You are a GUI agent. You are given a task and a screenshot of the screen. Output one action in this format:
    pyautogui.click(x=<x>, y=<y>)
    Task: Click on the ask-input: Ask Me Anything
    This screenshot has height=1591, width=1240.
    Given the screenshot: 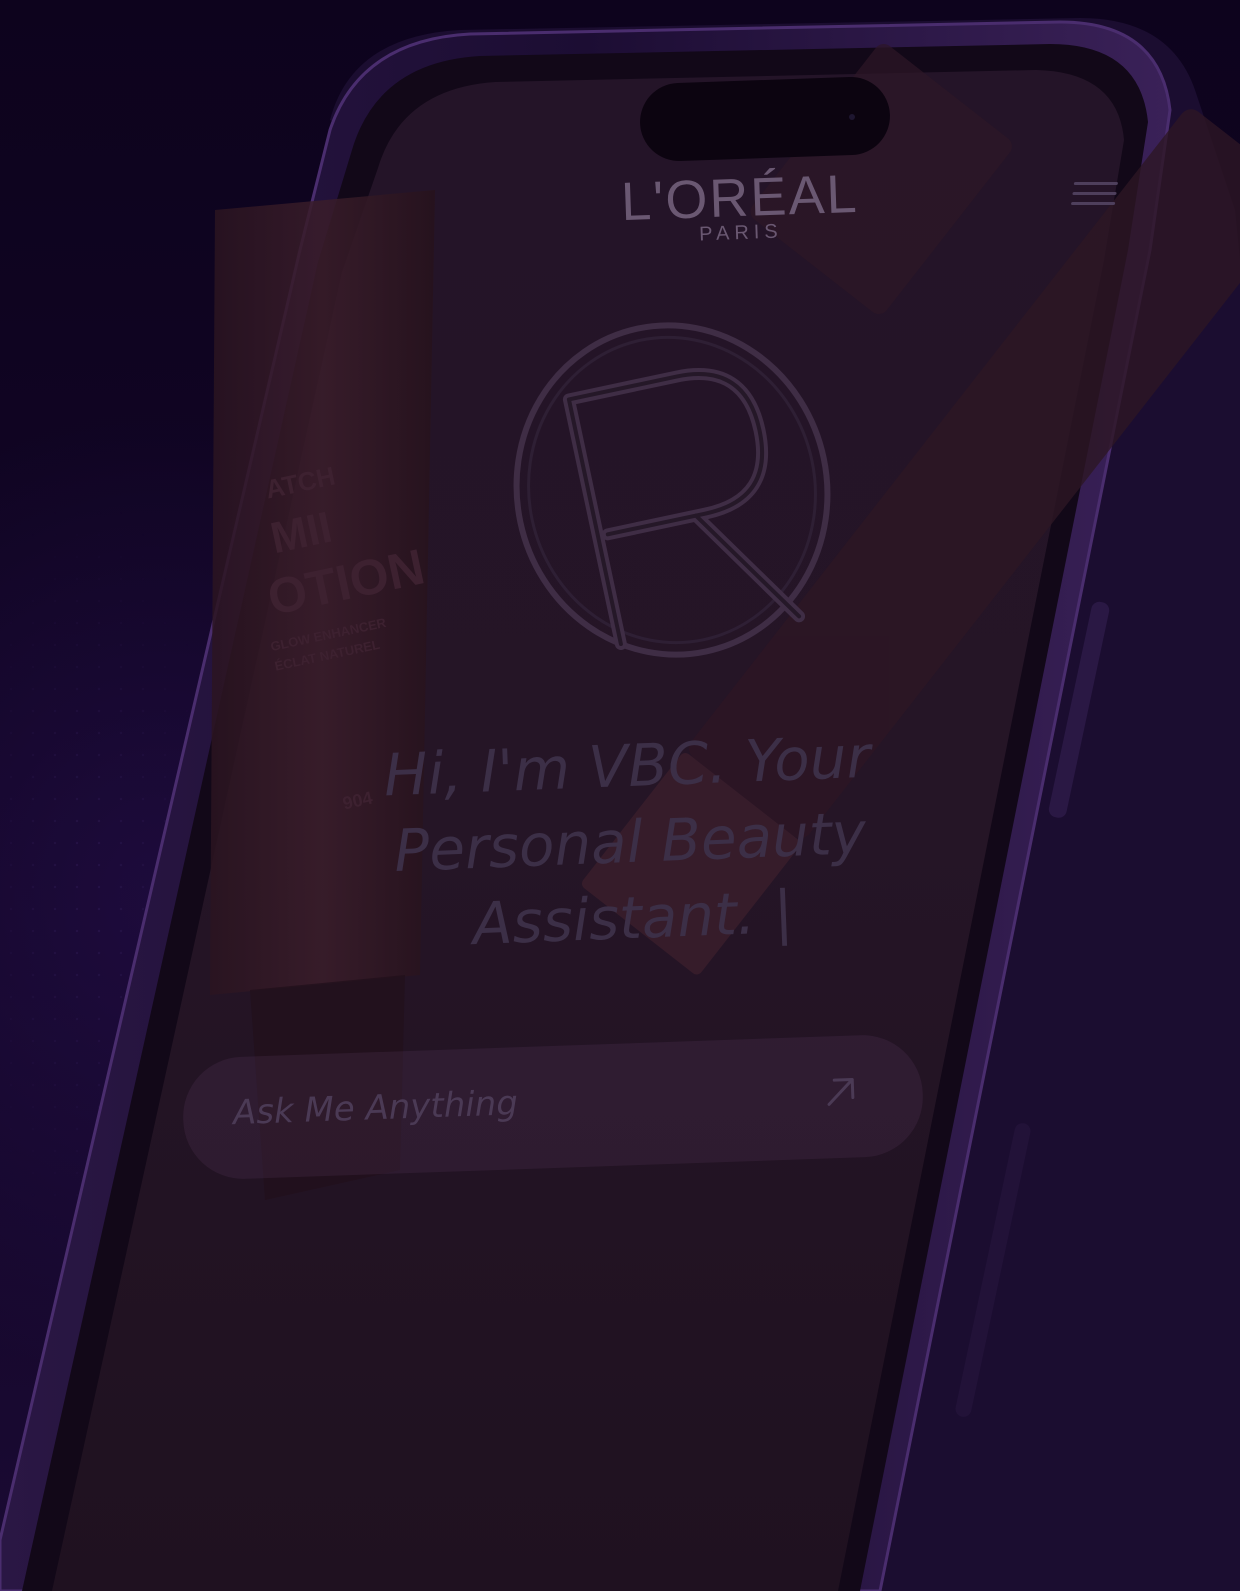 What is the action you would take?
    pyautogui.click(x=553, y=1107)
    